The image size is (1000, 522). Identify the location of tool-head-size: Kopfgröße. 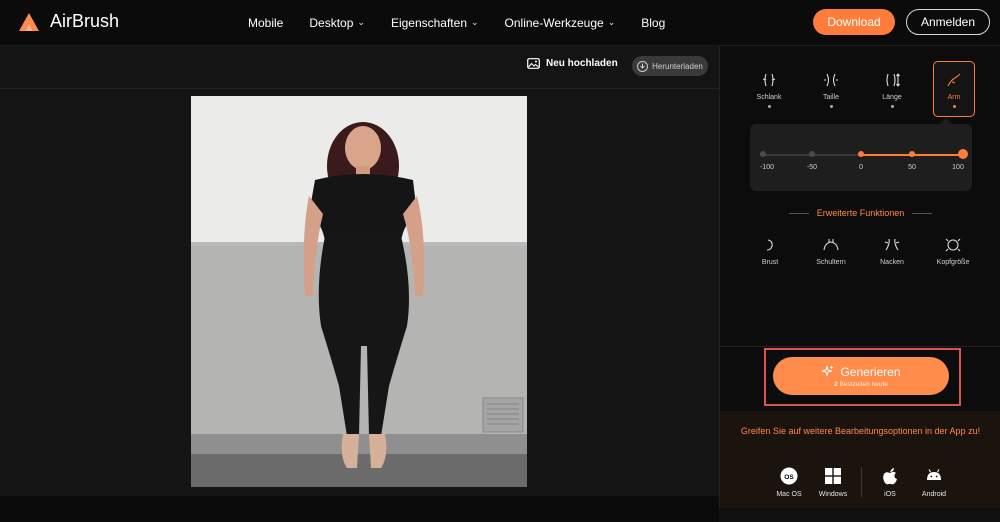
(953, 251).